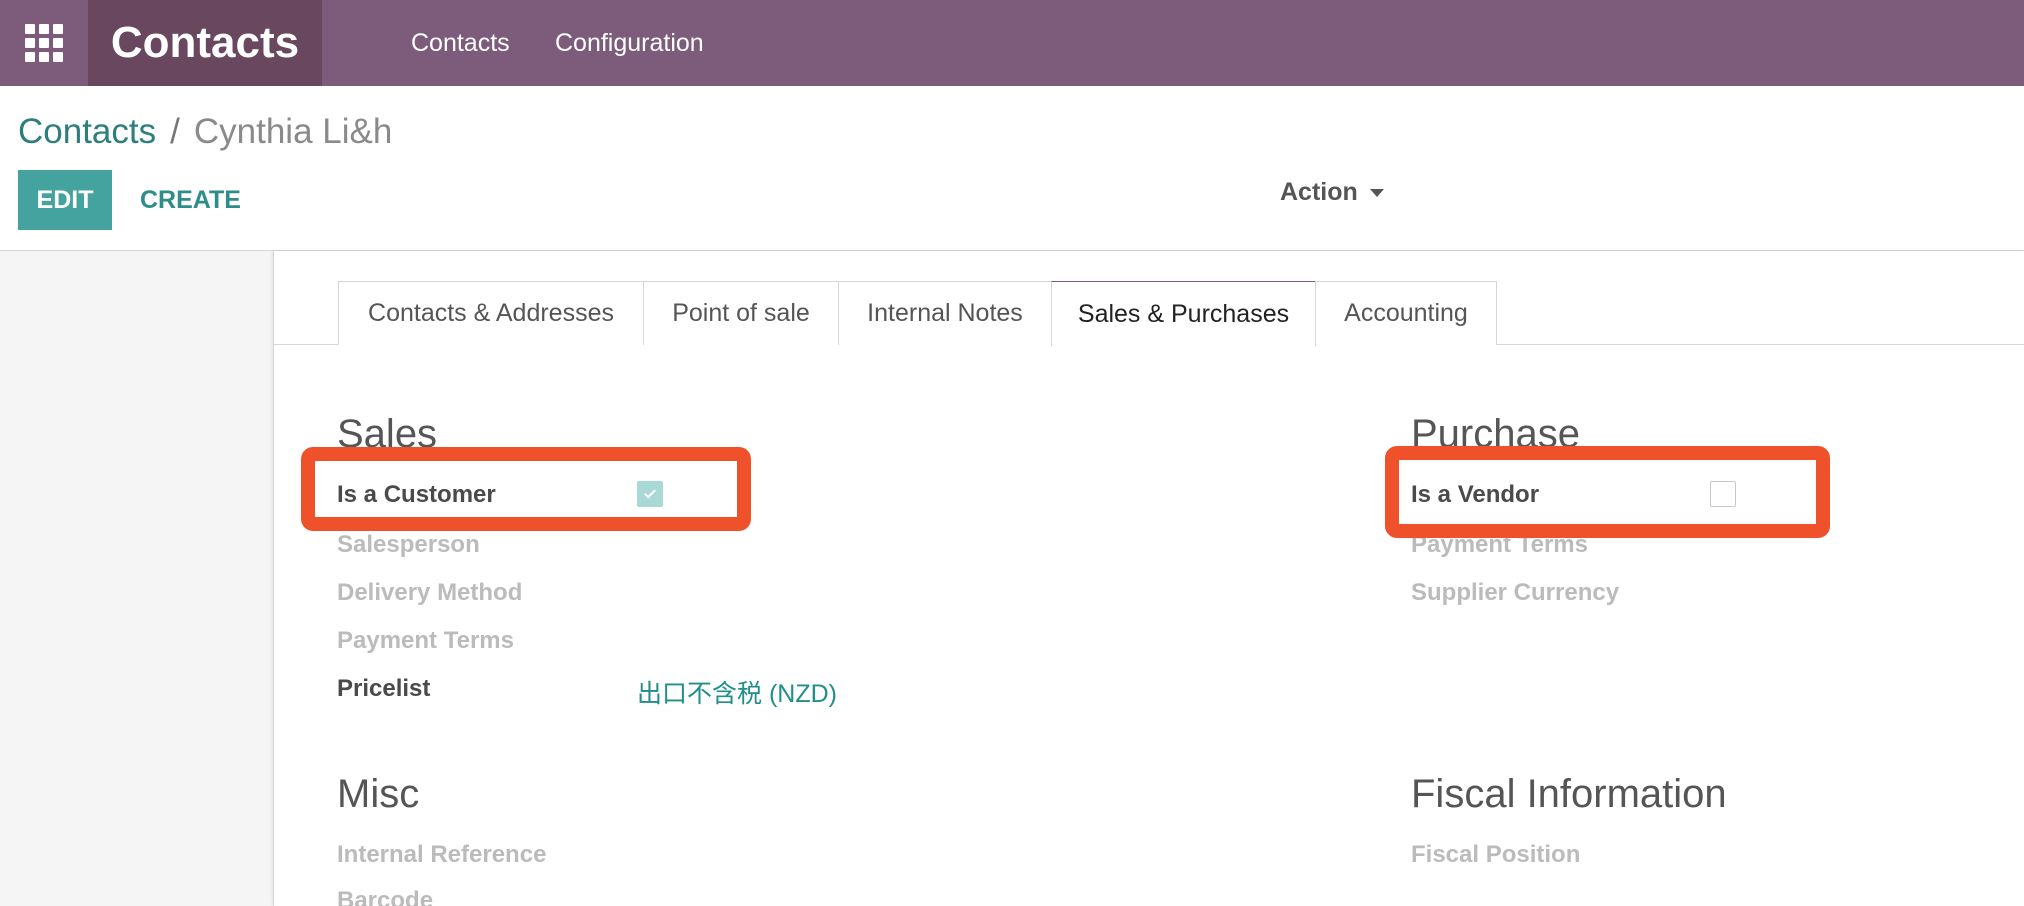  Describe the element at coordinates (408, 544) in the screenshot. I see `salesperson-label: Salesperson` at that location.